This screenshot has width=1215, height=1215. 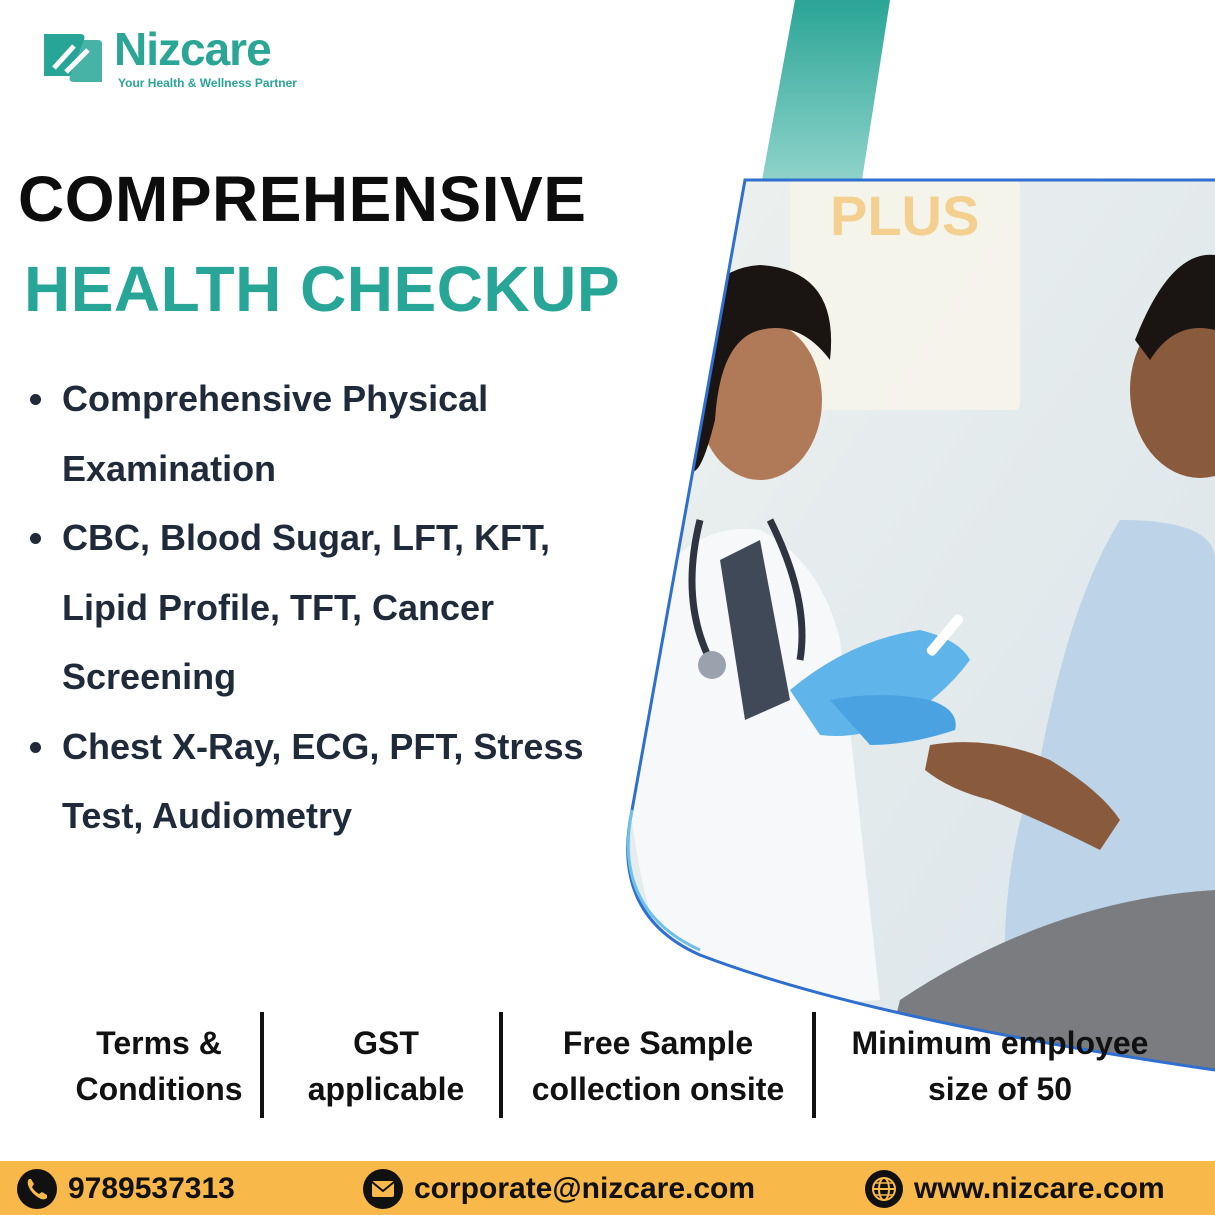 I want to click on phone-icon, so click(x=37, y=1189).